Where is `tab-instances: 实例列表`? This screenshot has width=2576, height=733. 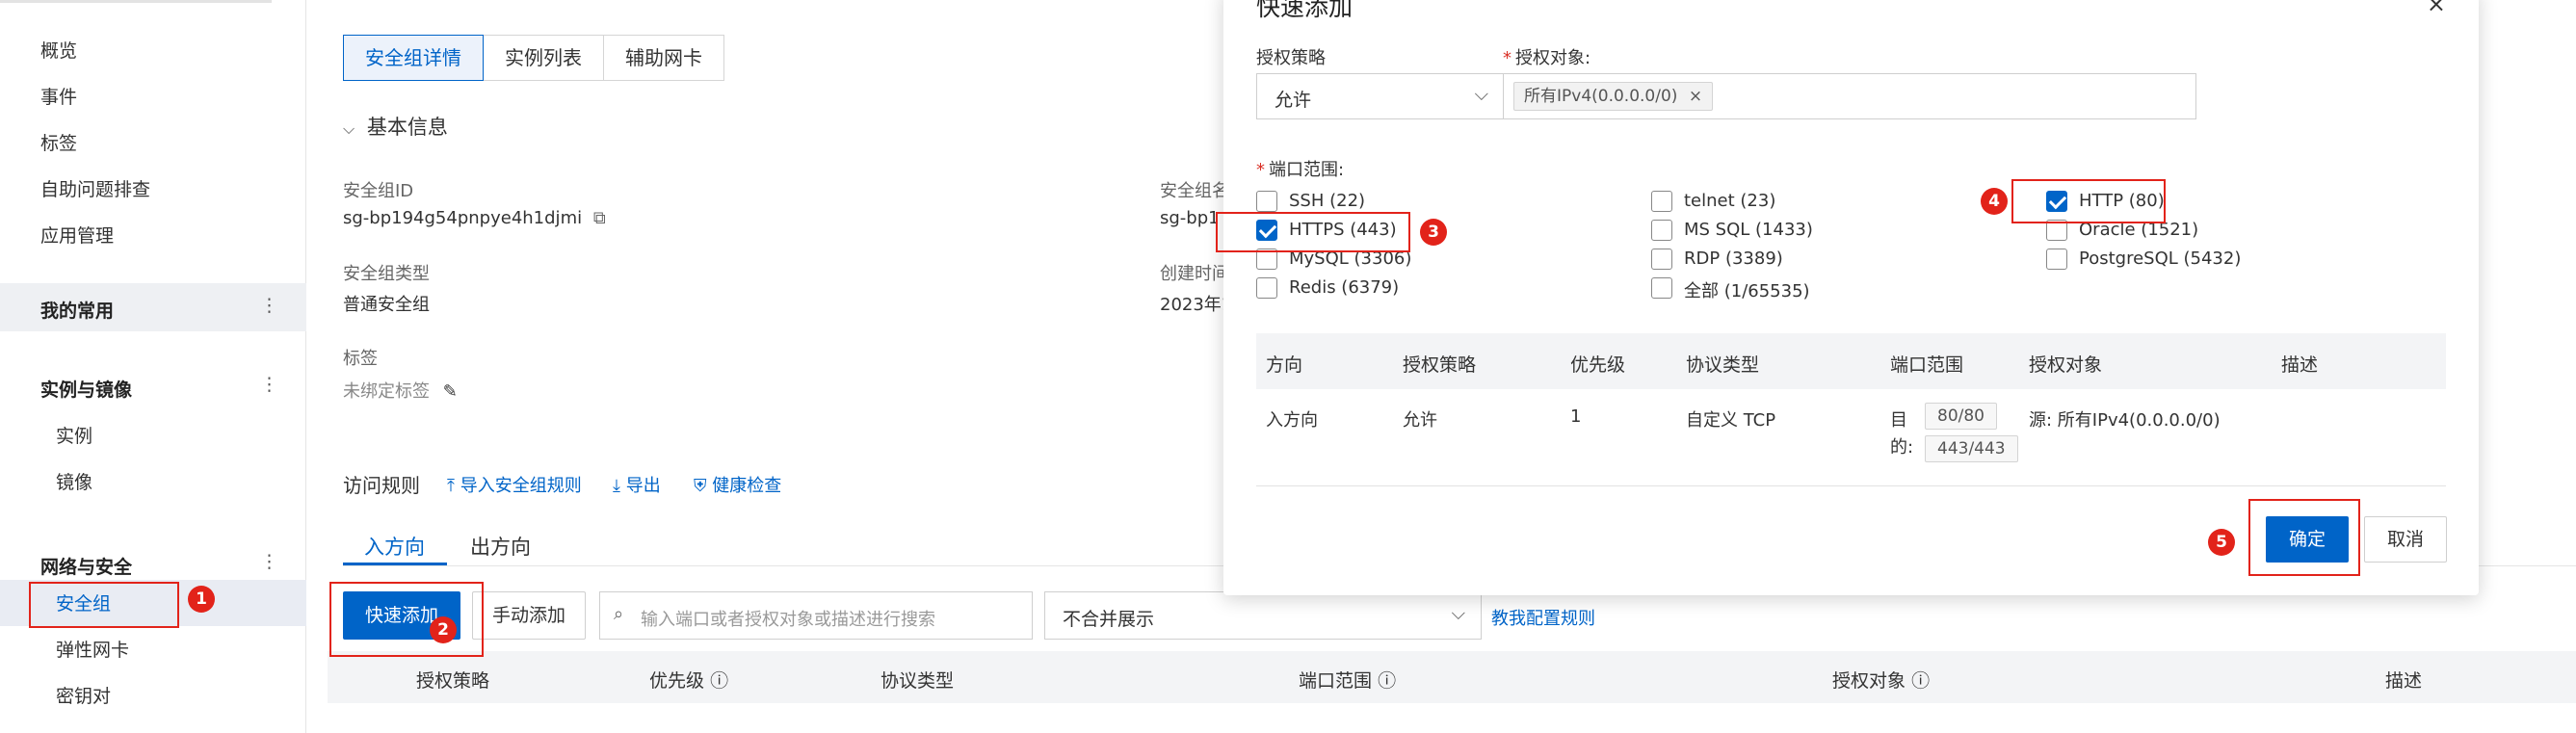 tab-instances: 实例列表 is located at coordinates (543, 58).